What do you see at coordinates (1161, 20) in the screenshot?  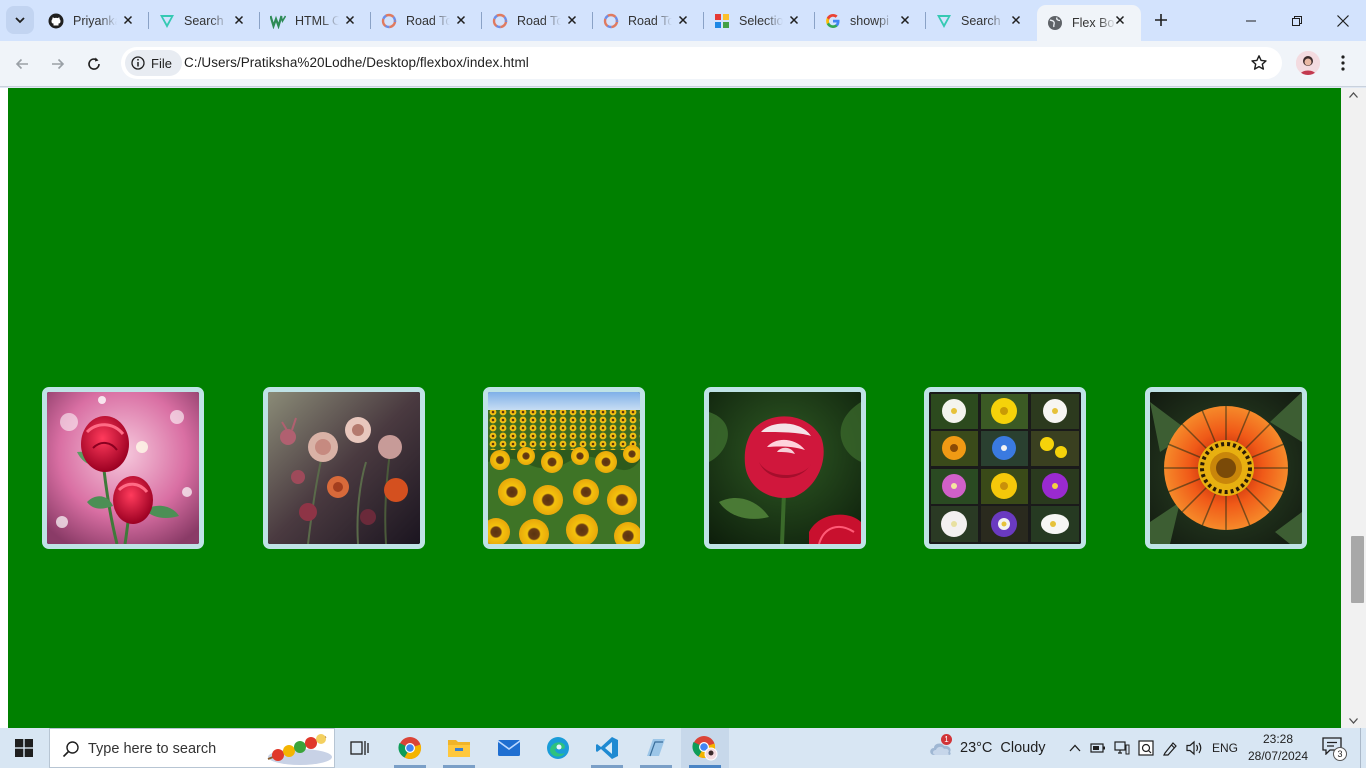 I see `new-tab-icon` at bounding box center [1161, 20].